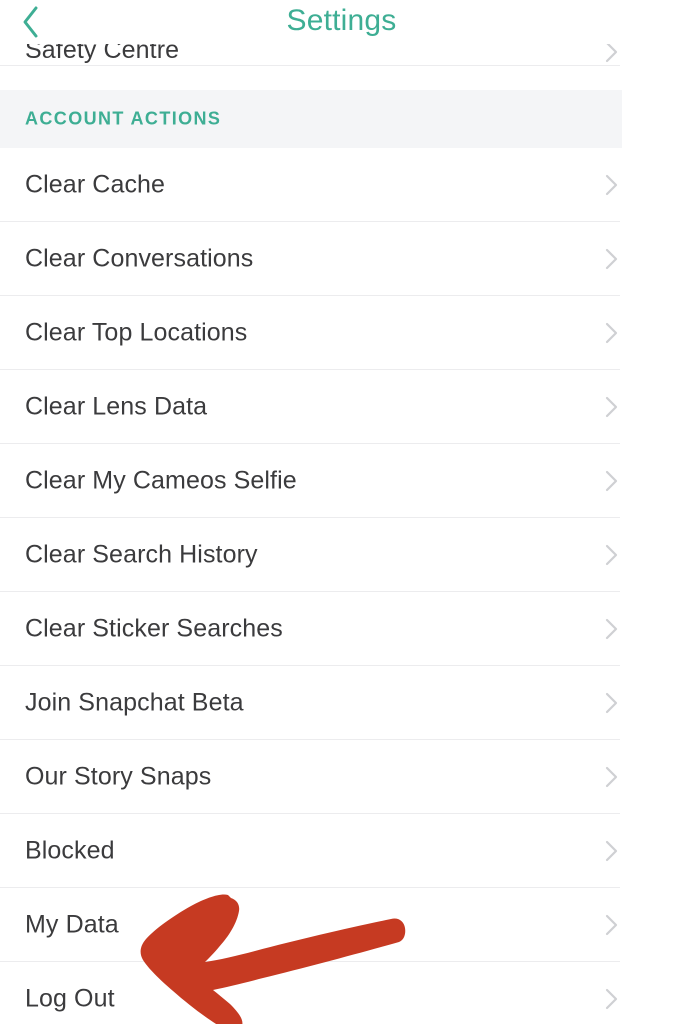  What do you see at coordinates (341, 993) in the screenshot?
I see `list-item: Log Out` at bounding box center [341, 993].